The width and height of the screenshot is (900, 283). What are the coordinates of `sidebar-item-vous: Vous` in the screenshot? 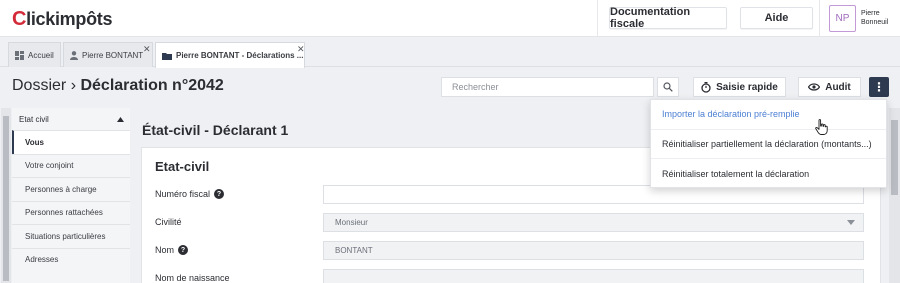 It's located at (71, 142).